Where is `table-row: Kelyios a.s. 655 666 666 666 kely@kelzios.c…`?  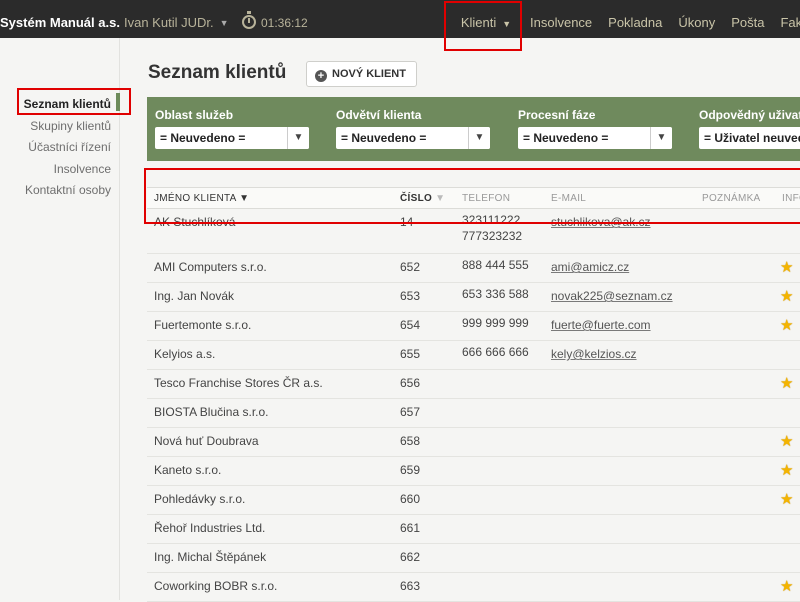
table-row: Kelyios a.s. 655 666 666 666 kely@kelzios.c… is located at coordinates (473, 355).